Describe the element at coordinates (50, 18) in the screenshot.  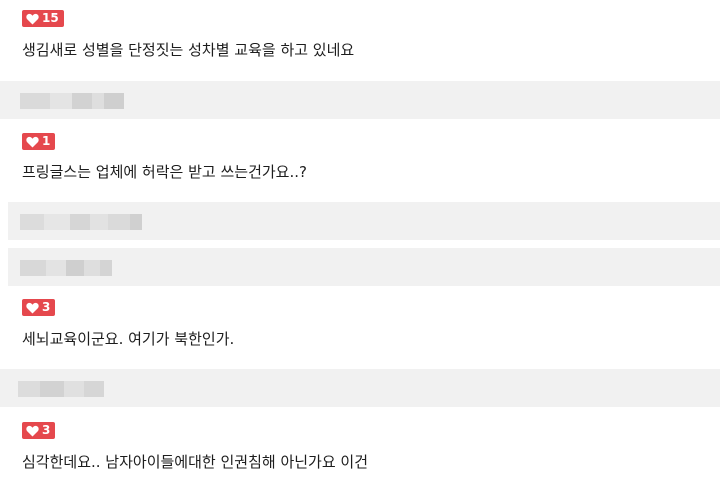
I see `like-count: 15` at that location.